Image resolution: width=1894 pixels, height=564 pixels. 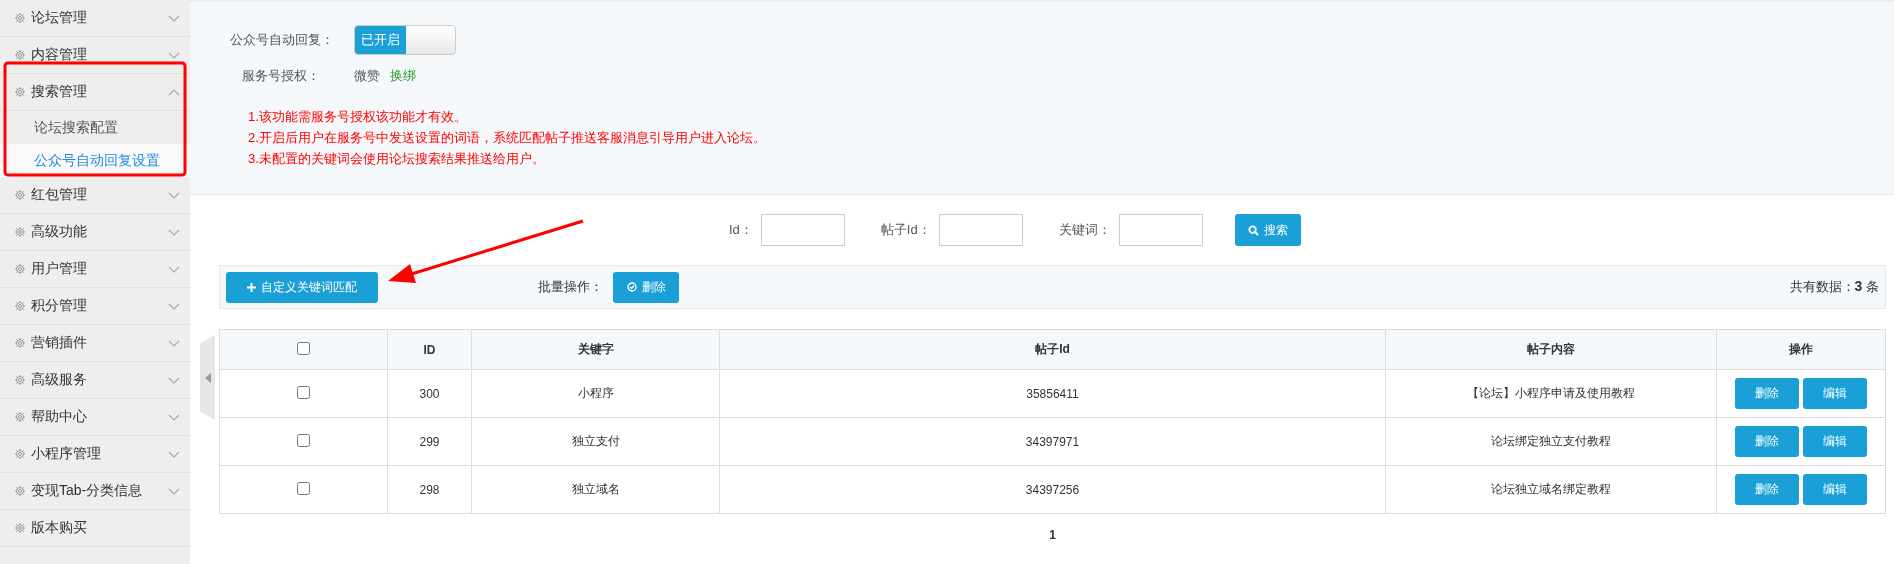 What do you see at coordinates (397, 158) in the screenshot?
I see `notice-text: 3.未配置的关键词会使用论坛搜索结果推送给用户。` at bounding box center [397, 158].